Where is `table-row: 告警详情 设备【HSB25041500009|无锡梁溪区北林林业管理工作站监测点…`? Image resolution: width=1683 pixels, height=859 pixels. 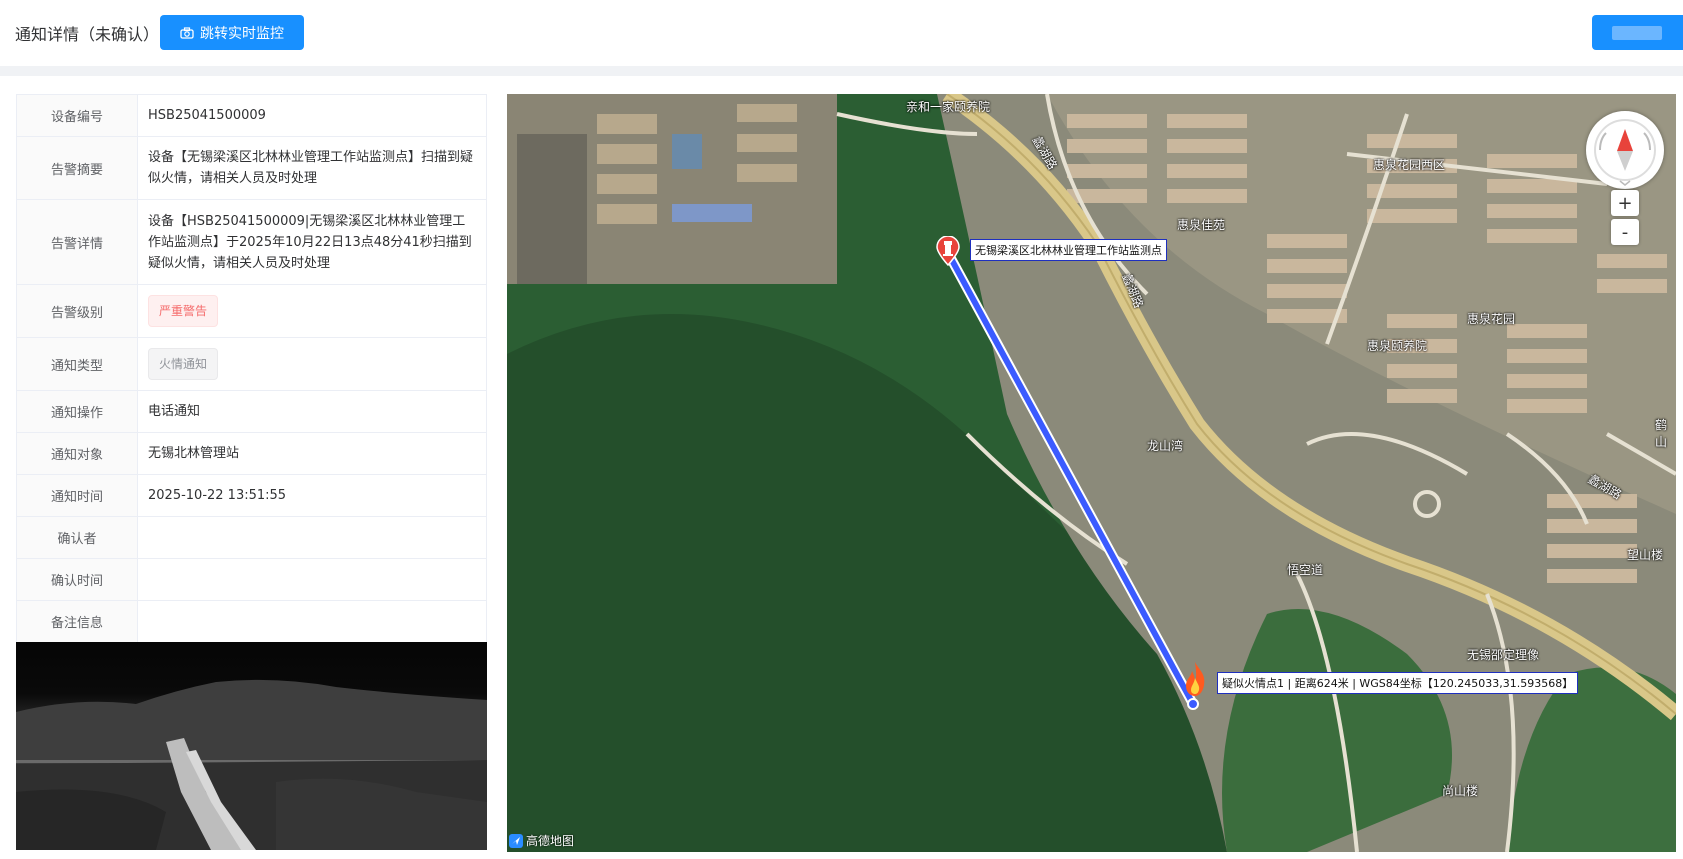
table-row: 告警详情 设备【HSB25041500009|无锡梁溪区北林林业管理工作站监测点… is located at coordinates (251, 242).